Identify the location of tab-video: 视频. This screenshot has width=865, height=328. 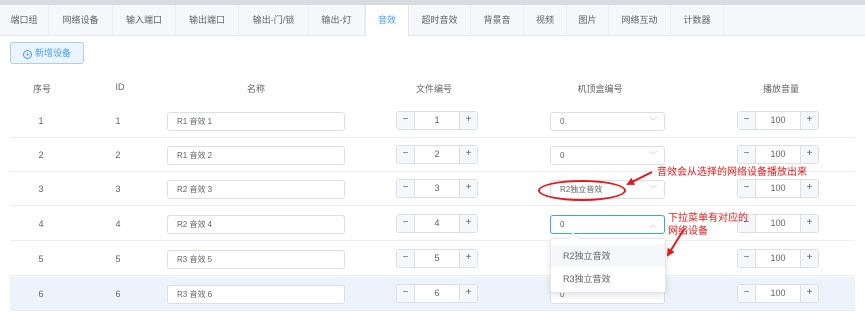
(545, 20).